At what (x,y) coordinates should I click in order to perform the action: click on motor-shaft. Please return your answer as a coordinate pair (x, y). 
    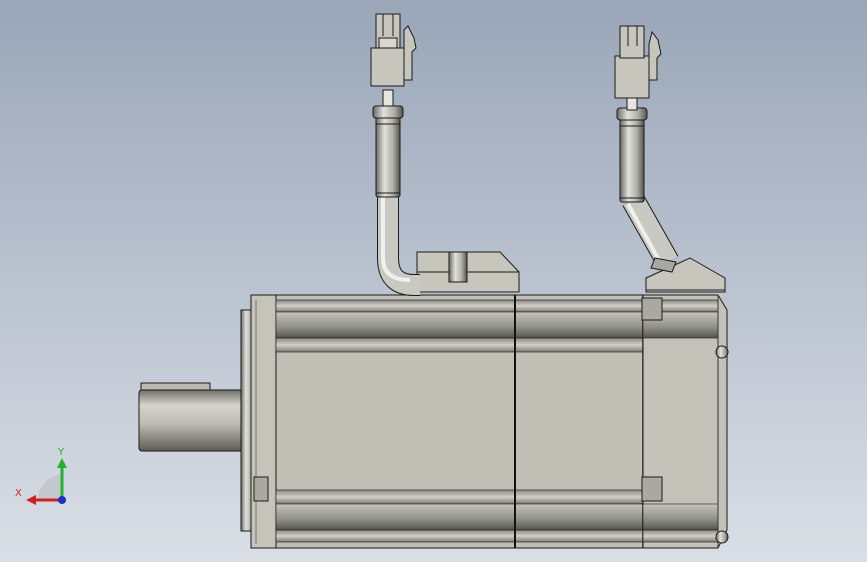
    Looking at the image, I should click on (191, 417).